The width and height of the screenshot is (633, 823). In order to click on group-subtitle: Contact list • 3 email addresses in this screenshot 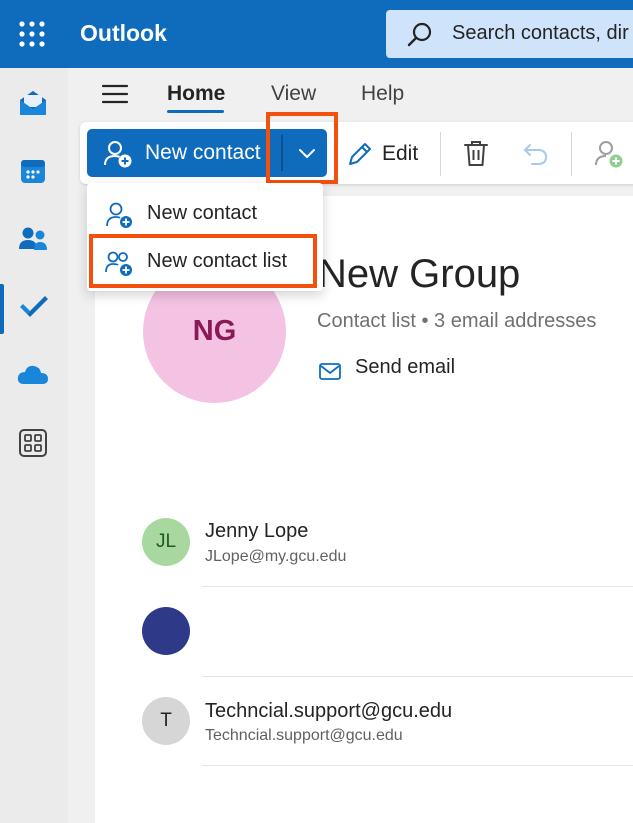, I will do `click(457, 321)`.